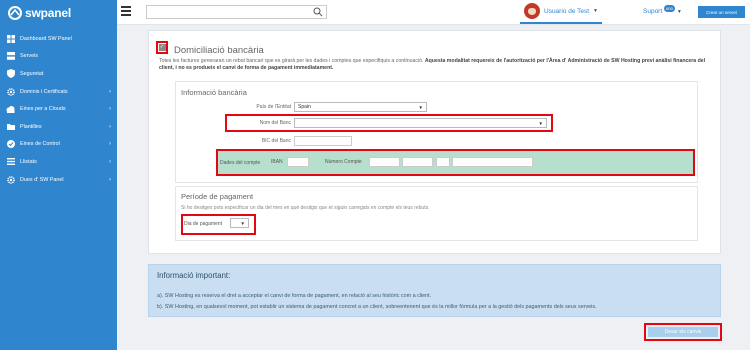  What do you see at coordinates (10, 74) in the screenshot?
I see `shield-icon` at bounding box center [10, 74].